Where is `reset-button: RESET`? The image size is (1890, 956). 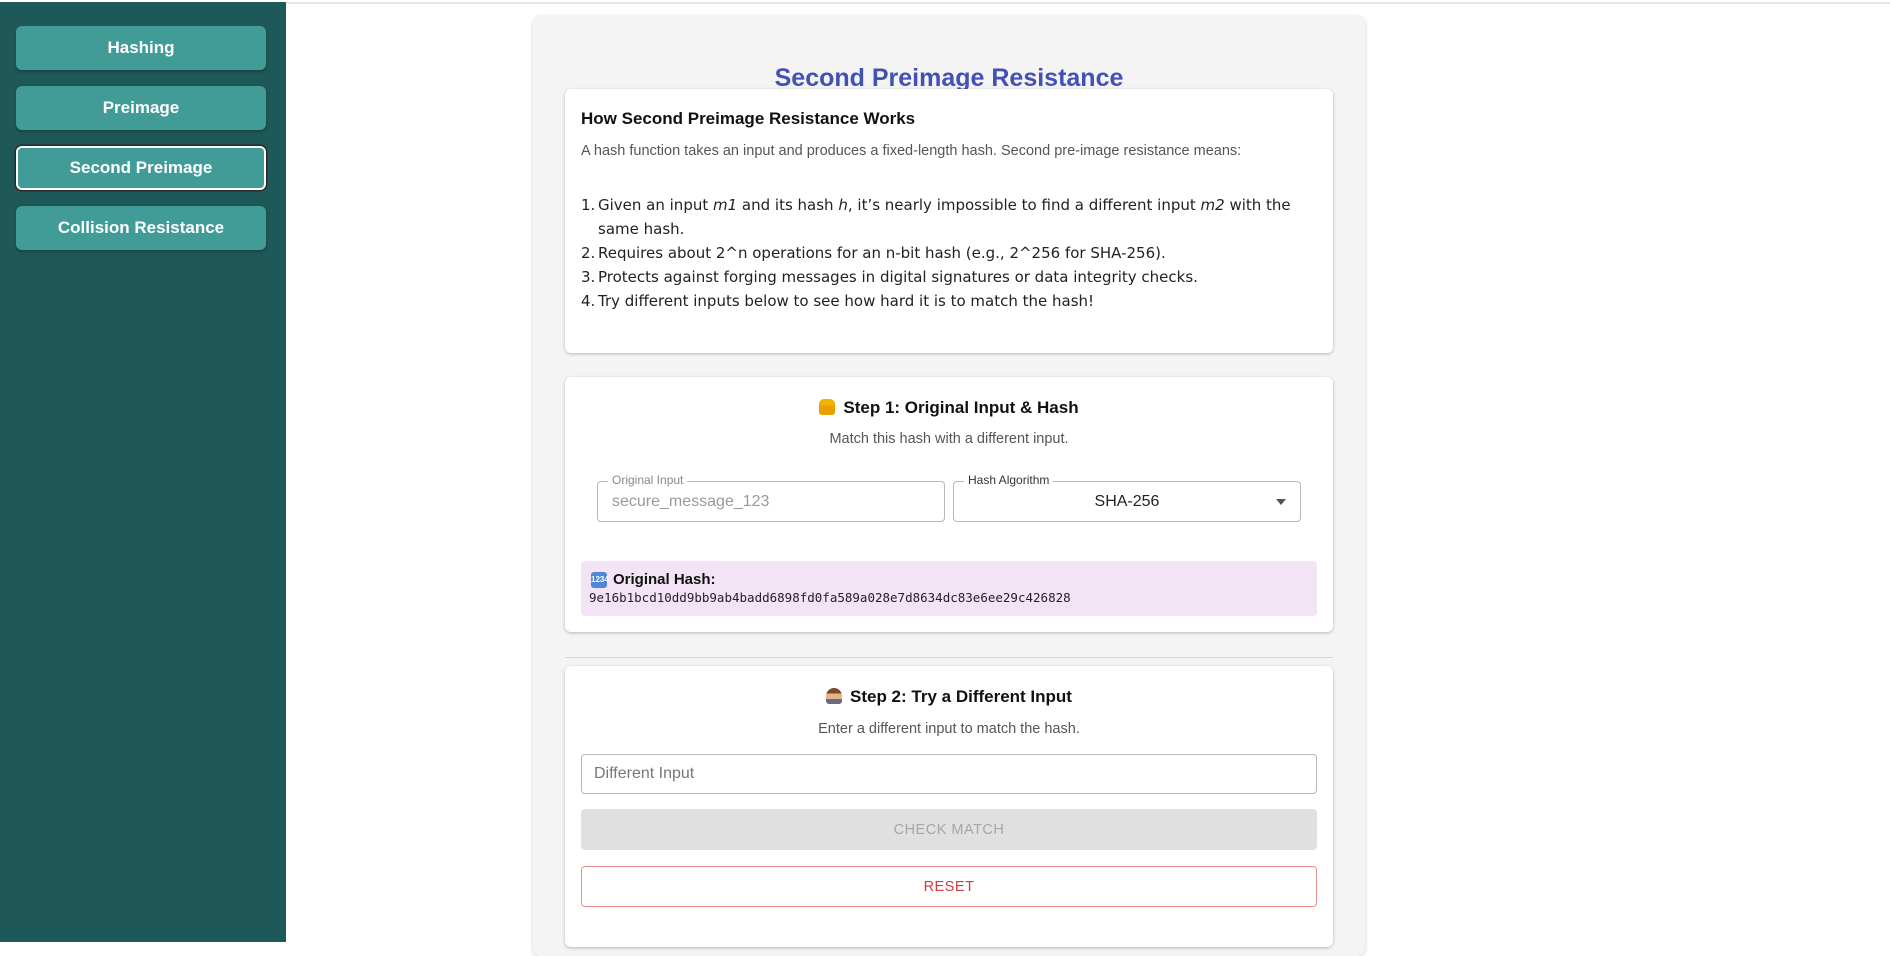
reset-button: RESET is located at coordinates (949, 886).